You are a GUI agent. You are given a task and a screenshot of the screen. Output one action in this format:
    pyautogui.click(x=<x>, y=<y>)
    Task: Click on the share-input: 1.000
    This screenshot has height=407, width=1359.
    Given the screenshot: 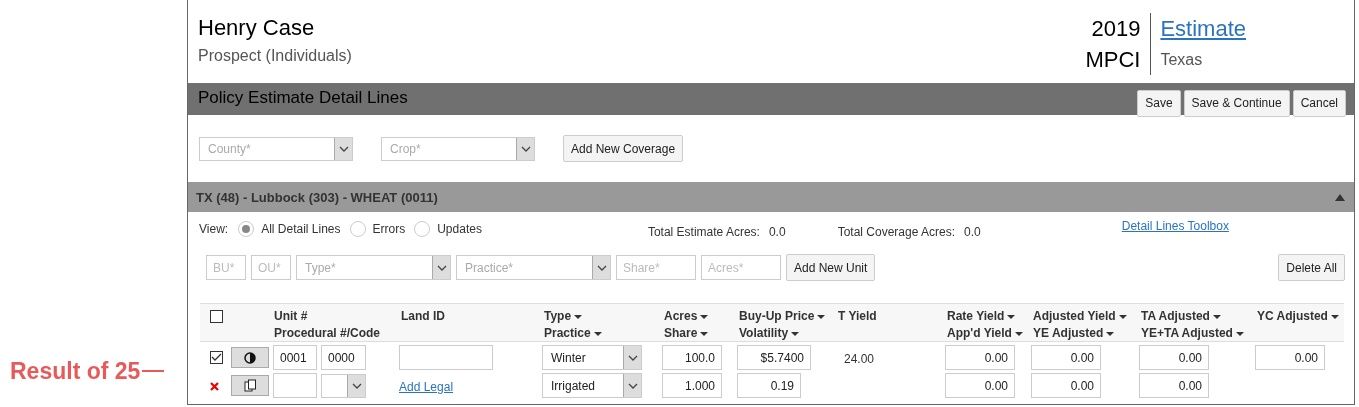 What is the action you would take?
    pyautogui.click(x=692, y=385)
    